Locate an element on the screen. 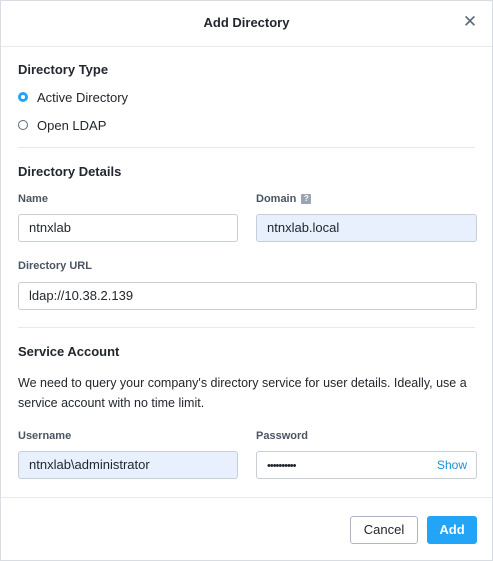 The height and width of the screenshot is (561, 493). radio-active-directory: Active Directory is located at coordinates (73, 97).